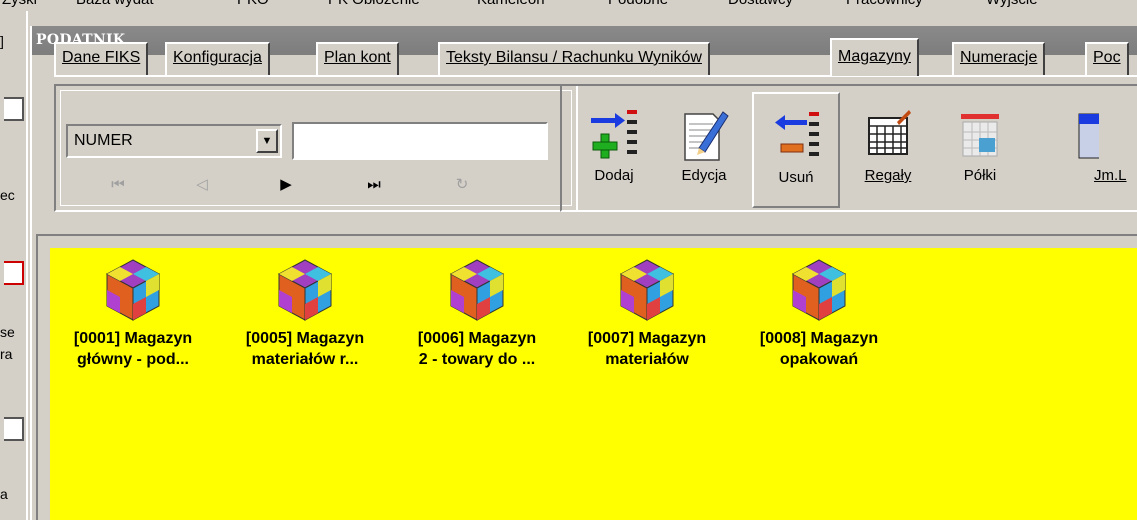  Describe the element at coordinates (797, 134) in the screenshot. I see `delete-record-icon` at that location.